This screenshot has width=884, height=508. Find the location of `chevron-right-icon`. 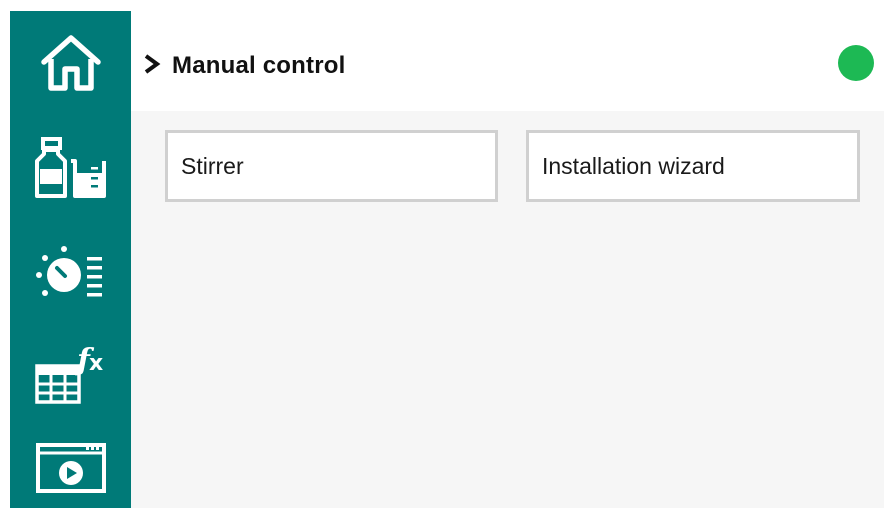

chevron-right-icon is located at coordinates (152, 64).